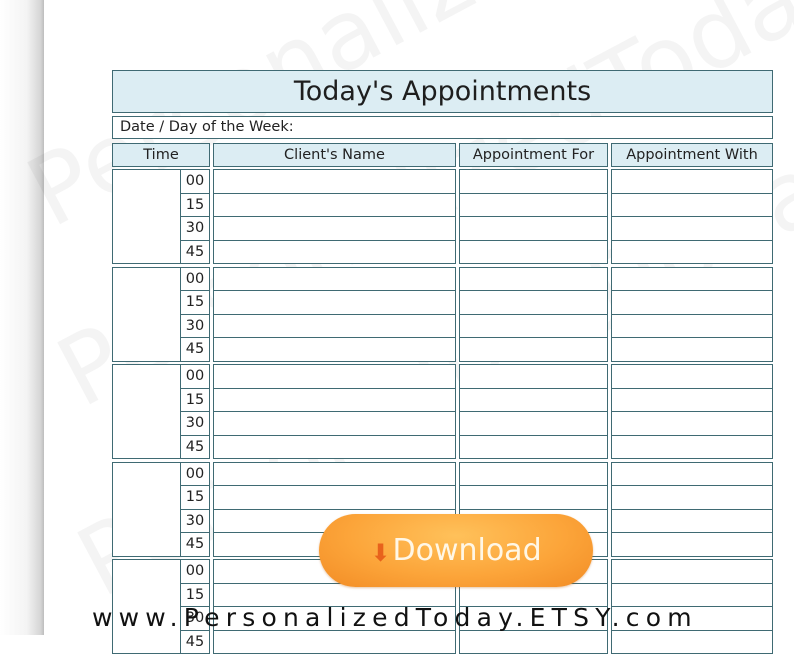  I want to click on page-shadow, so click(22, 317).